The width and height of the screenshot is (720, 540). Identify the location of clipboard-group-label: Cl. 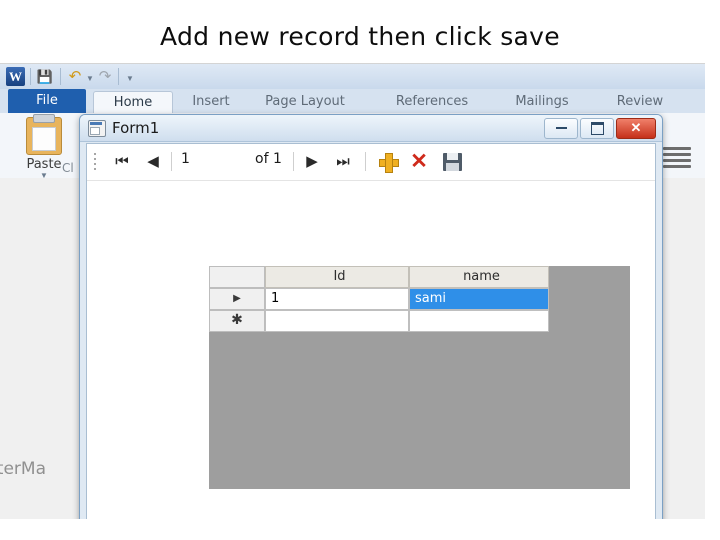
(68, 168).